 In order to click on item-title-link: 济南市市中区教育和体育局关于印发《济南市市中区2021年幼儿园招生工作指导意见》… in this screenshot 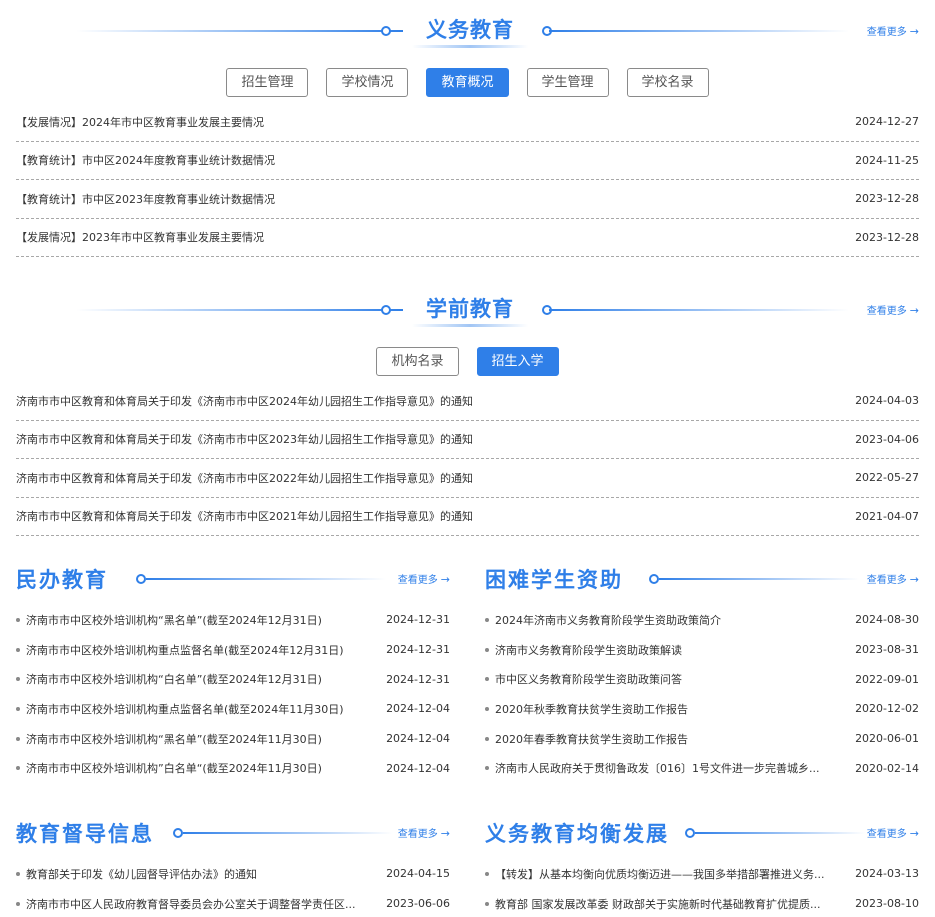, I will do `click(244, 516)`.